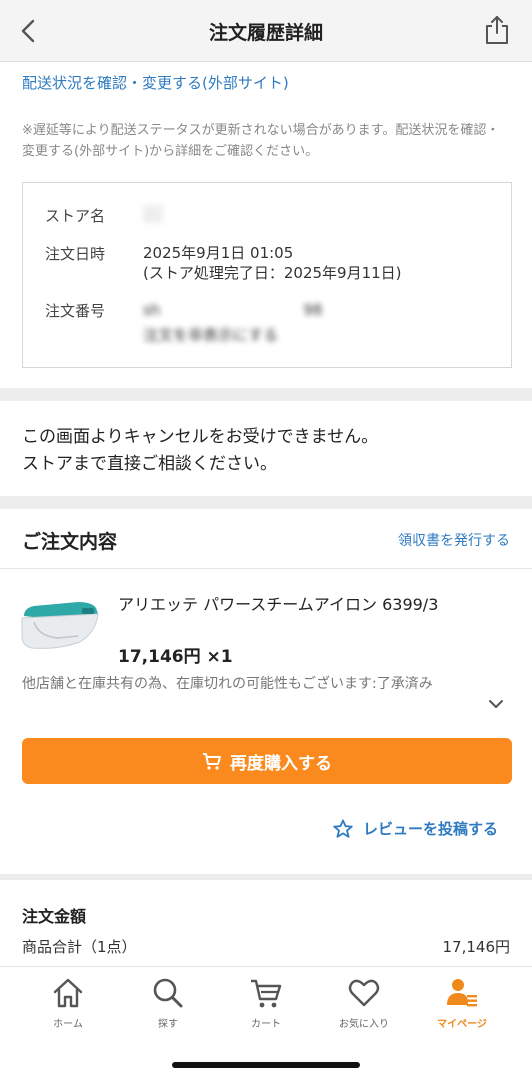  What do you see at coordinates (266, 539) in the screenshot?
I see `order-contents-header: ご注文内容 領収書を発行する` at bounding box center [266, 539].